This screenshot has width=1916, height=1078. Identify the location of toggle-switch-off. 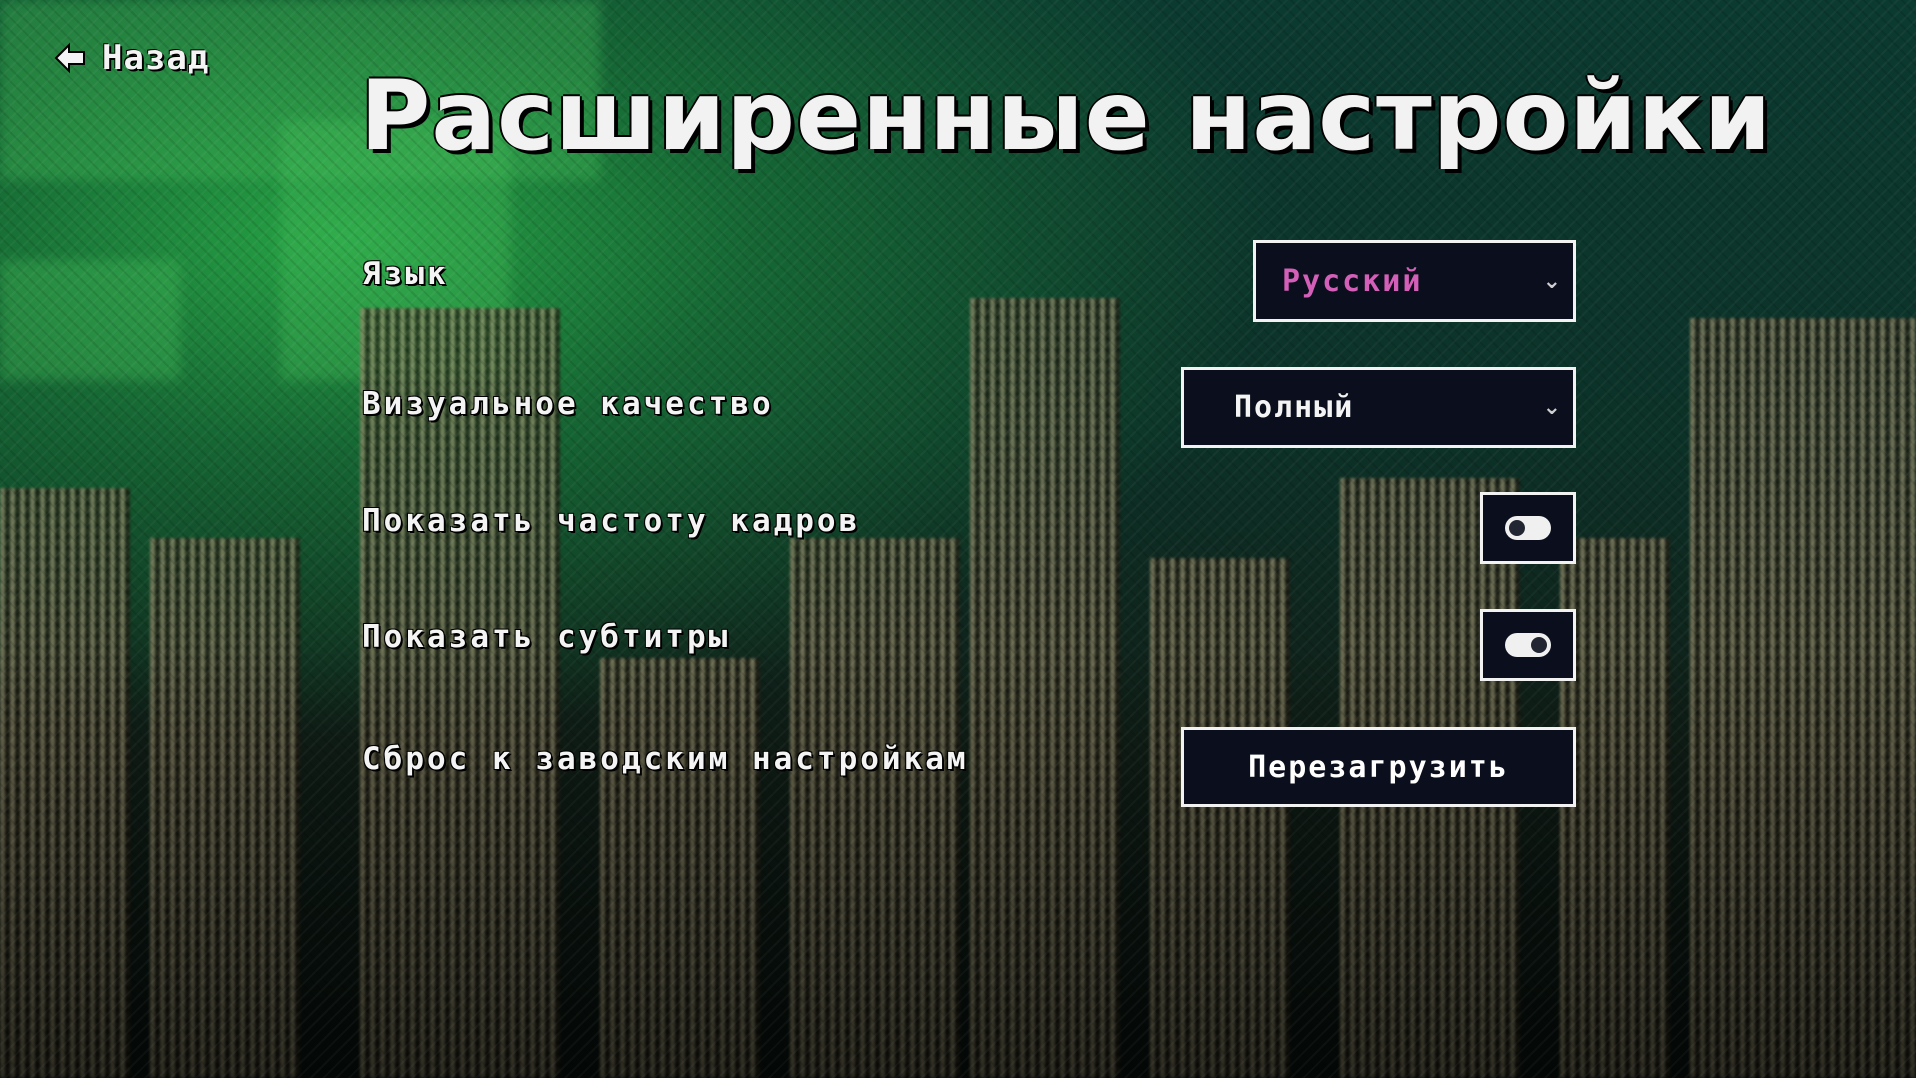
(1528, 528).